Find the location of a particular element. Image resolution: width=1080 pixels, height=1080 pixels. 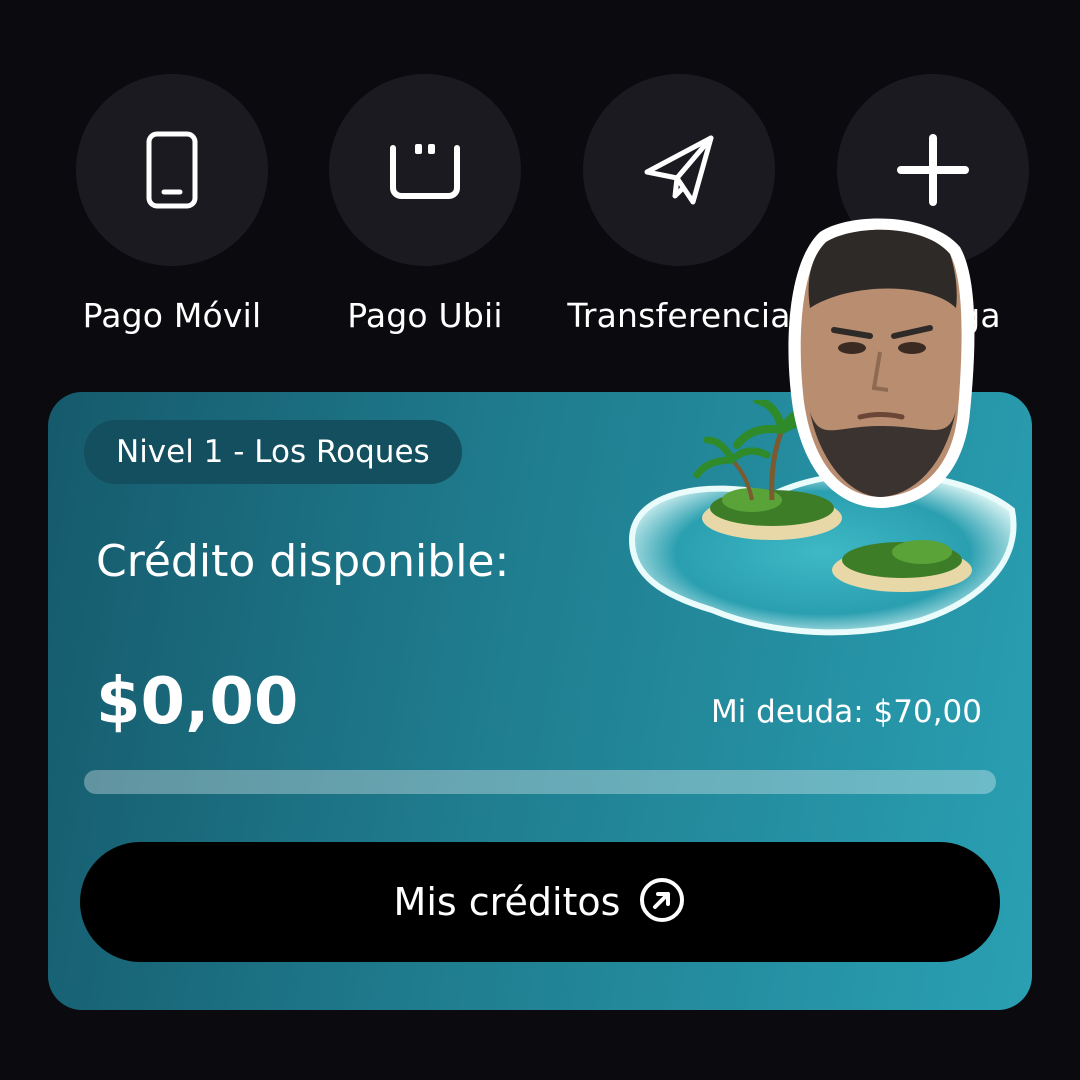

credit-progress-bar is located at coordinates (540, 782).